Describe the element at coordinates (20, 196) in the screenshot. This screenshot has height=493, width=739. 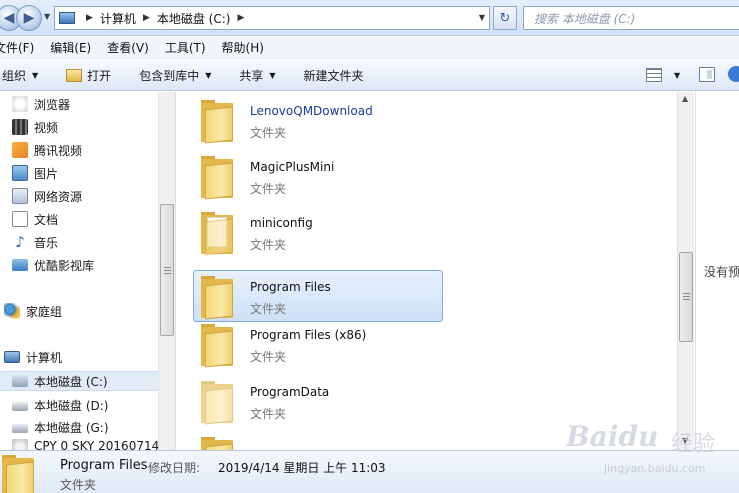
I see `network-resources-icon` at that location.